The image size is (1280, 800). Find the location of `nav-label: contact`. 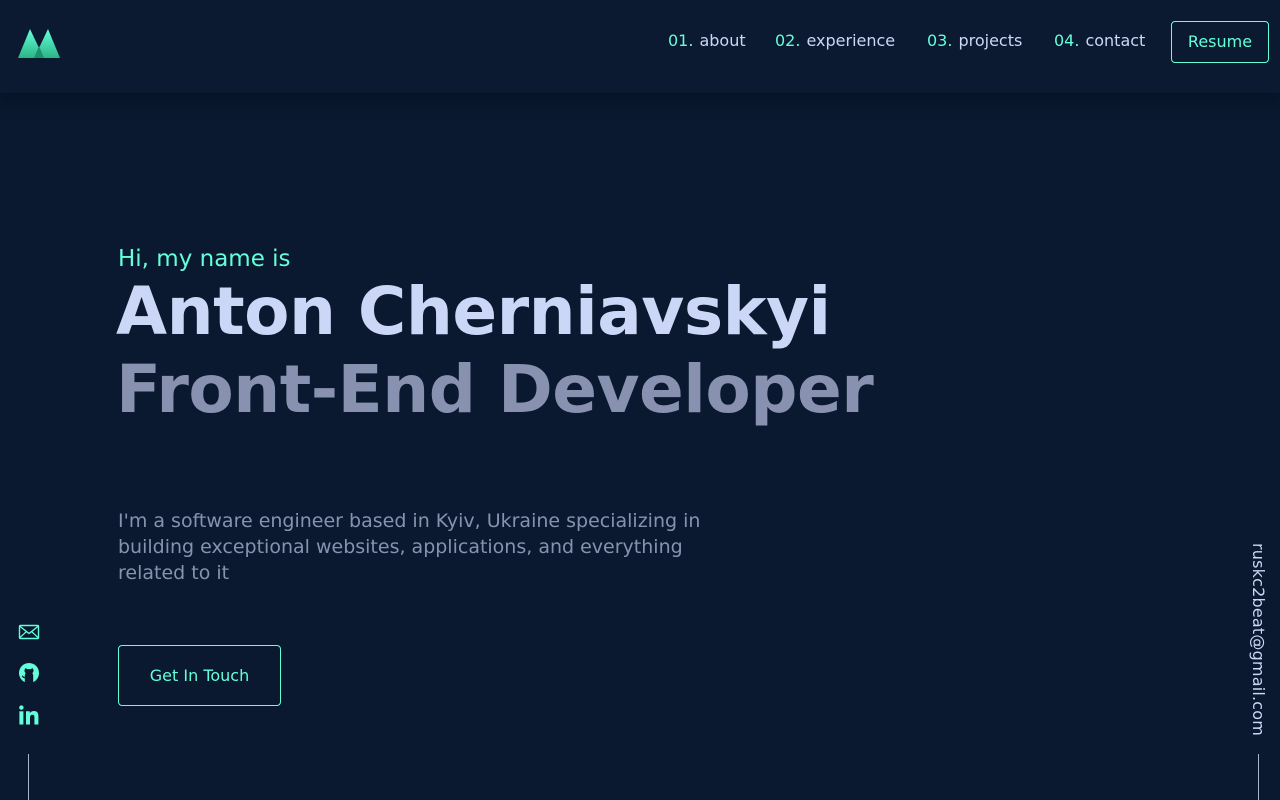

nav-label: contact is located at coordinates (1115, 40).